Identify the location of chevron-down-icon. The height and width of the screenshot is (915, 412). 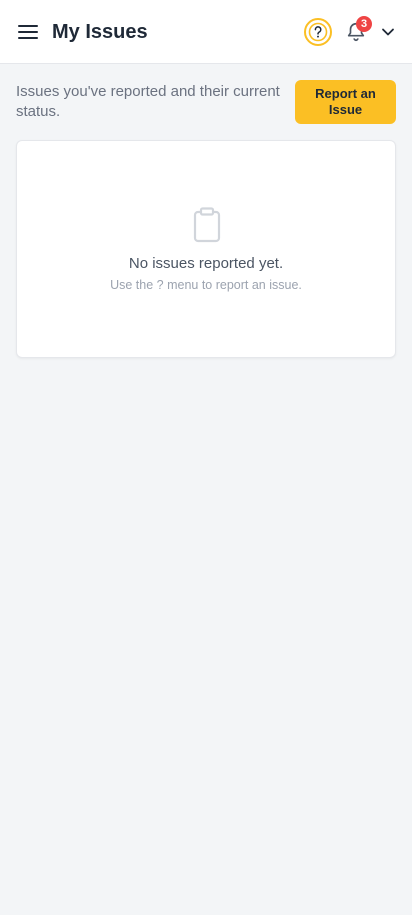
(388, 32).